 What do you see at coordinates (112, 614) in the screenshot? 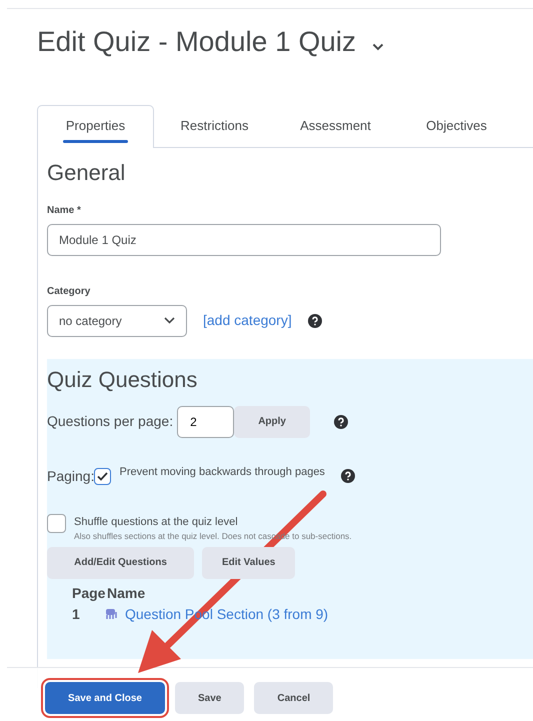
I see `question-pool-icon` at bounding box center [112, 614].